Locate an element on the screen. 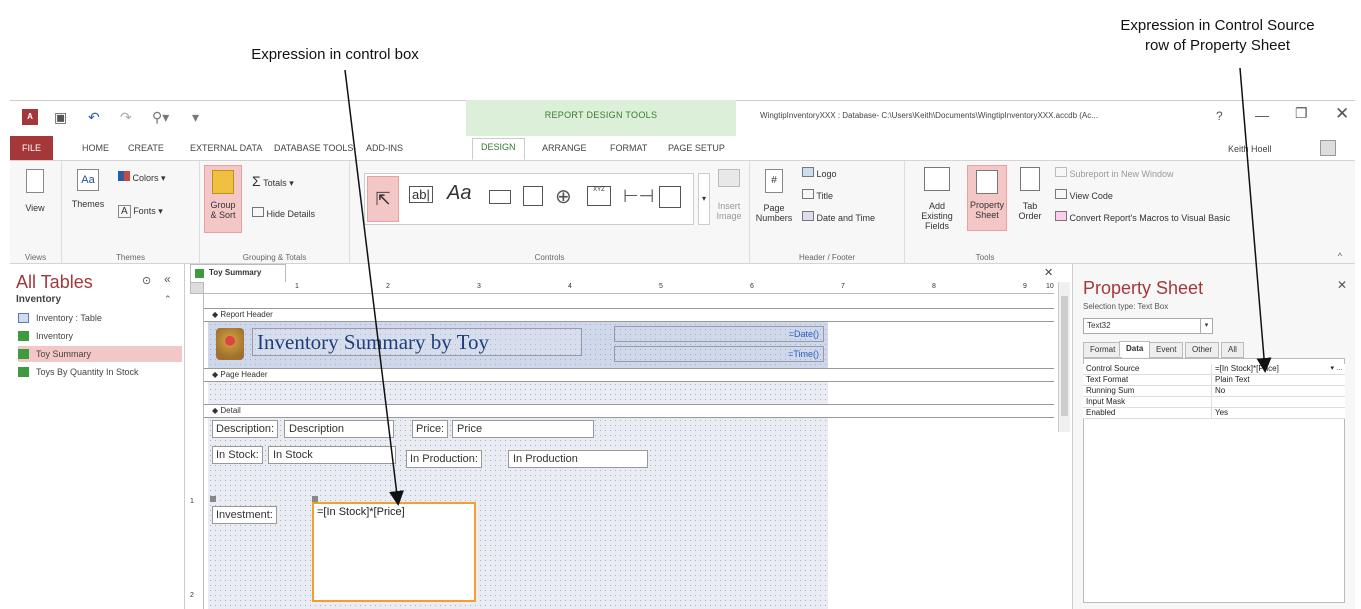 This screenshot has height=609, width=1361. arrow-to-control-box is located at coordinates (374, 287).